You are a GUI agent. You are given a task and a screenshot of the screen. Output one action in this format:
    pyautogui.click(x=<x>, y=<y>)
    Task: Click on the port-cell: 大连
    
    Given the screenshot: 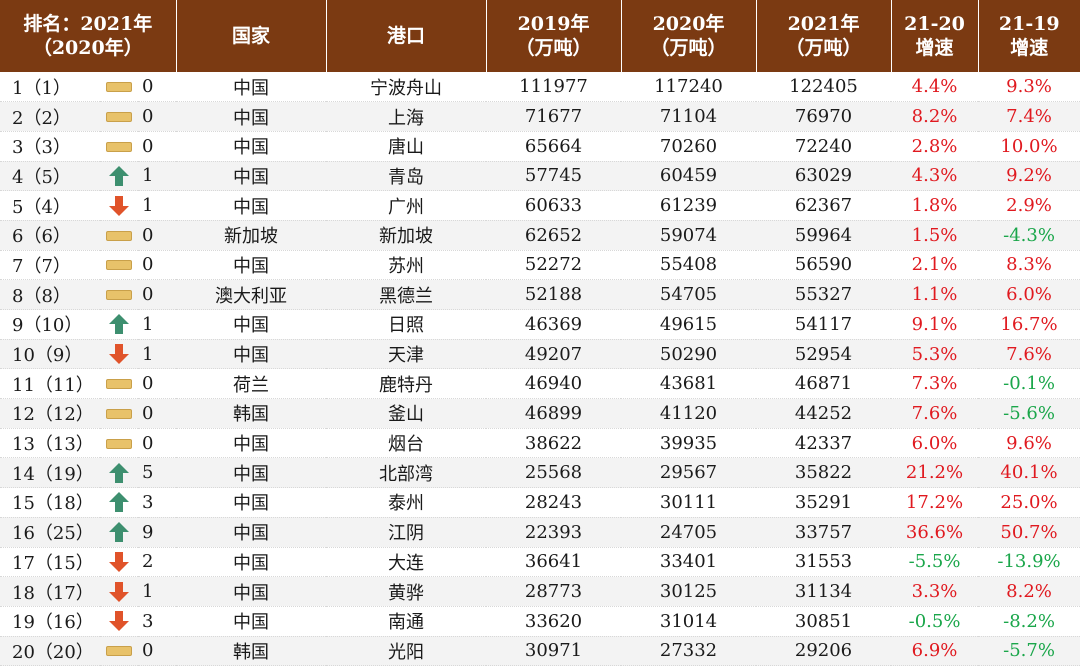 What is the action you would take?
    pyautogui.click(x=406, y=562)
    